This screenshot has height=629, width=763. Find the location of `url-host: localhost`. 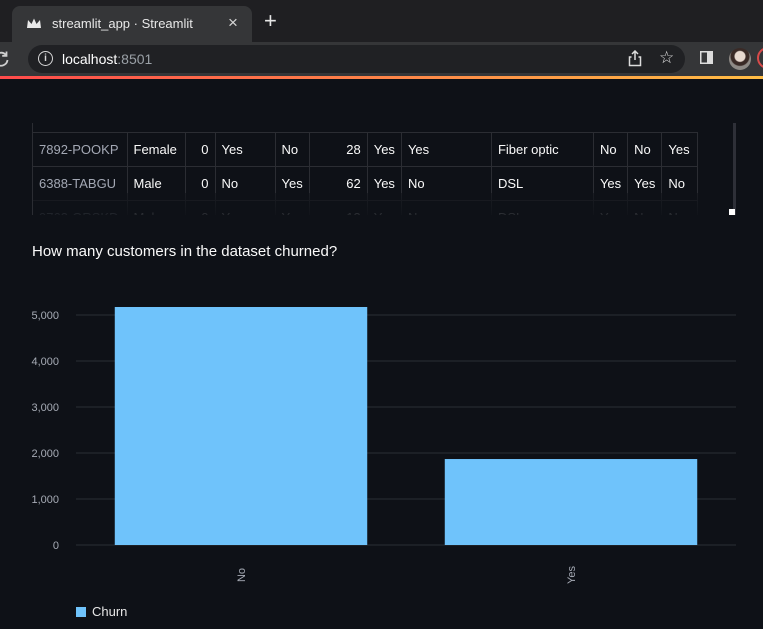

url-host: localhost is located at coordinates (90, 59).